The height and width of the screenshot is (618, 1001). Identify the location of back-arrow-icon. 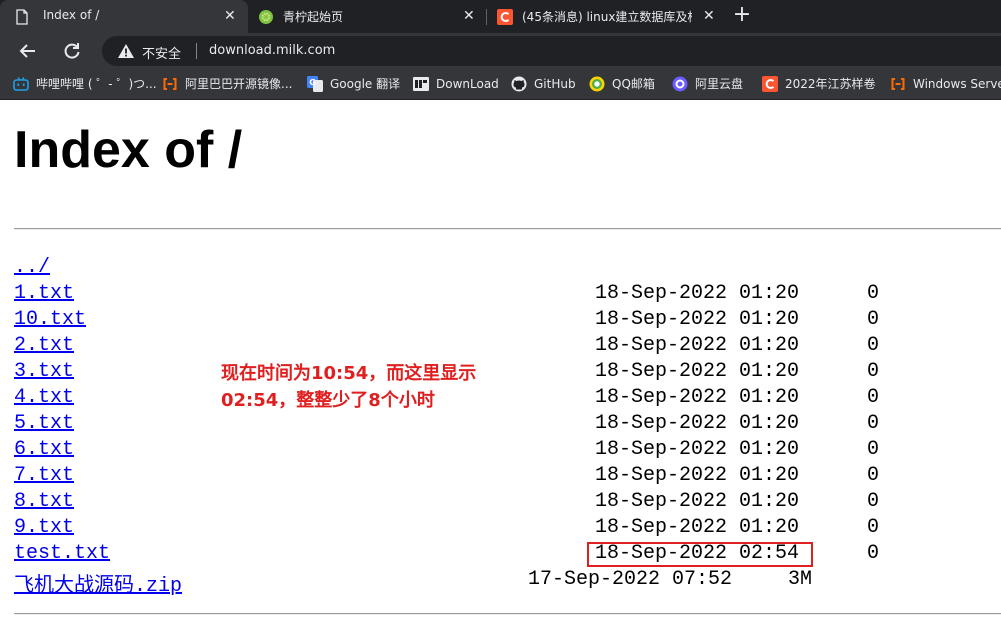
(27, 51).